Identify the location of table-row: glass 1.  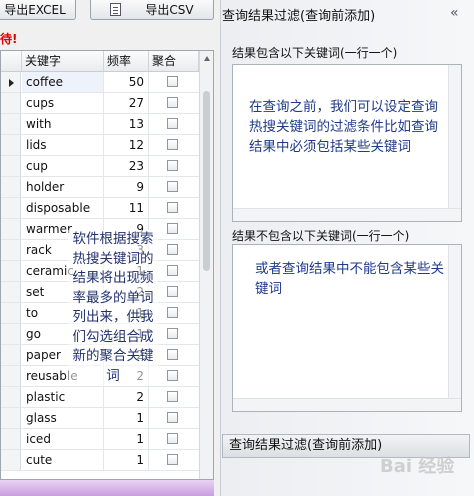
(100, 418).